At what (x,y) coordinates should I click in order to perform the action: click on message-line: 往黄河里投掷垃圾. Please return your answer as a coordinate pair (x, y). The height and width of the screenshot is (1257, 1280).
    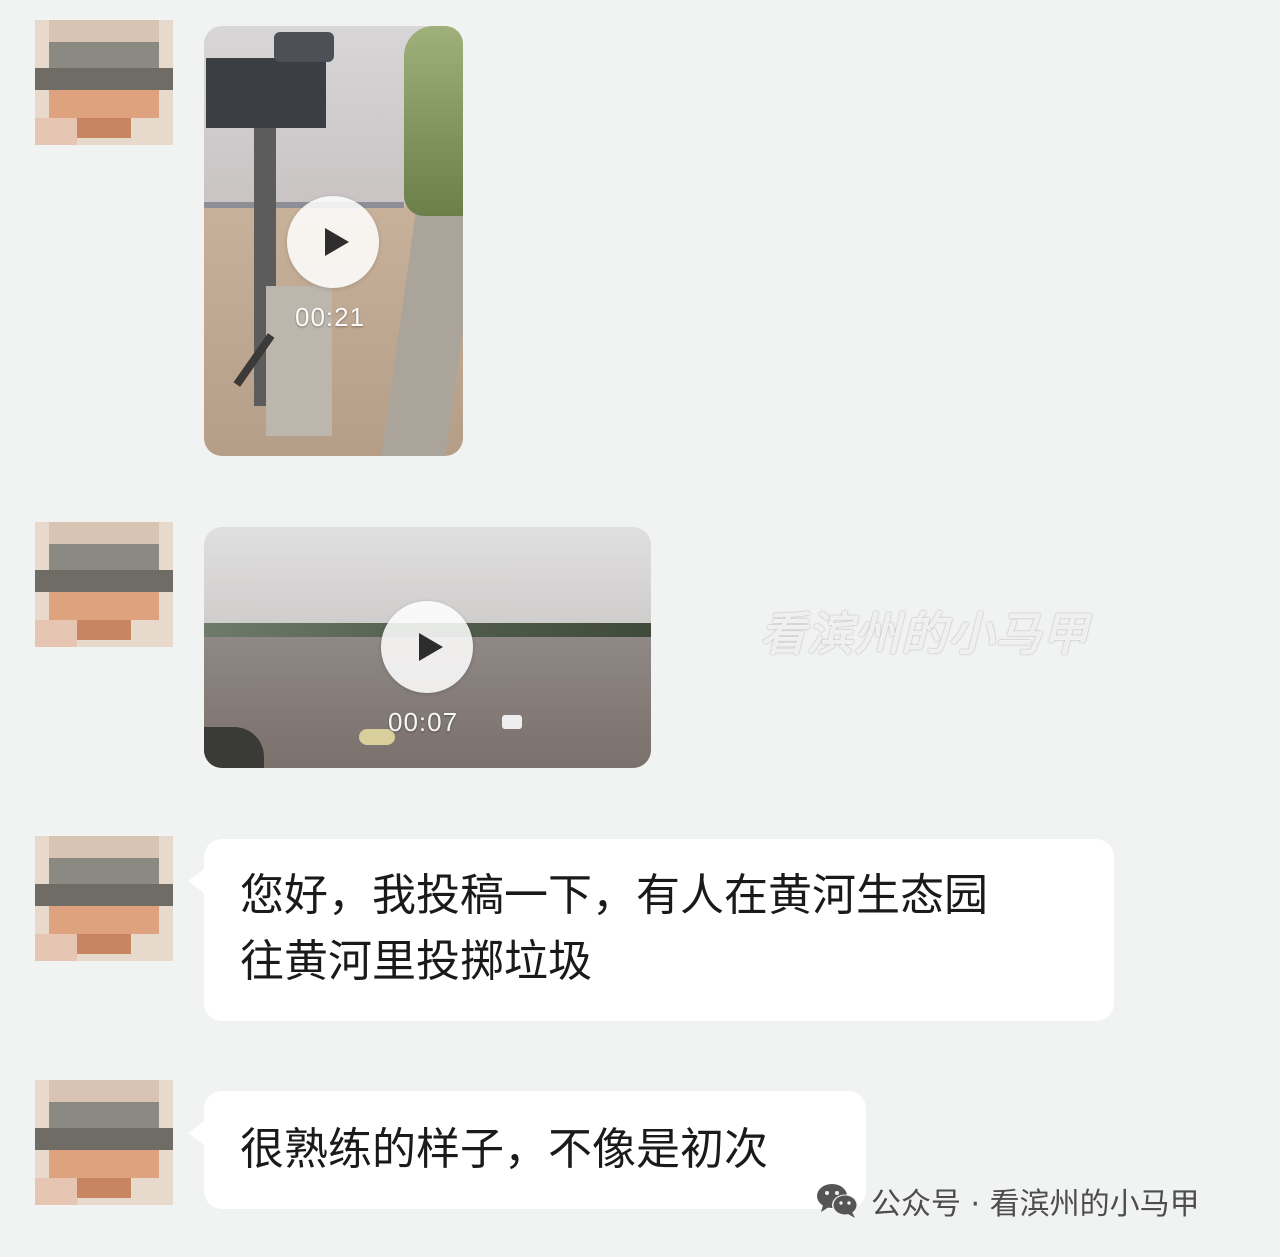
    Looking at the image, I should click on (416, 961).